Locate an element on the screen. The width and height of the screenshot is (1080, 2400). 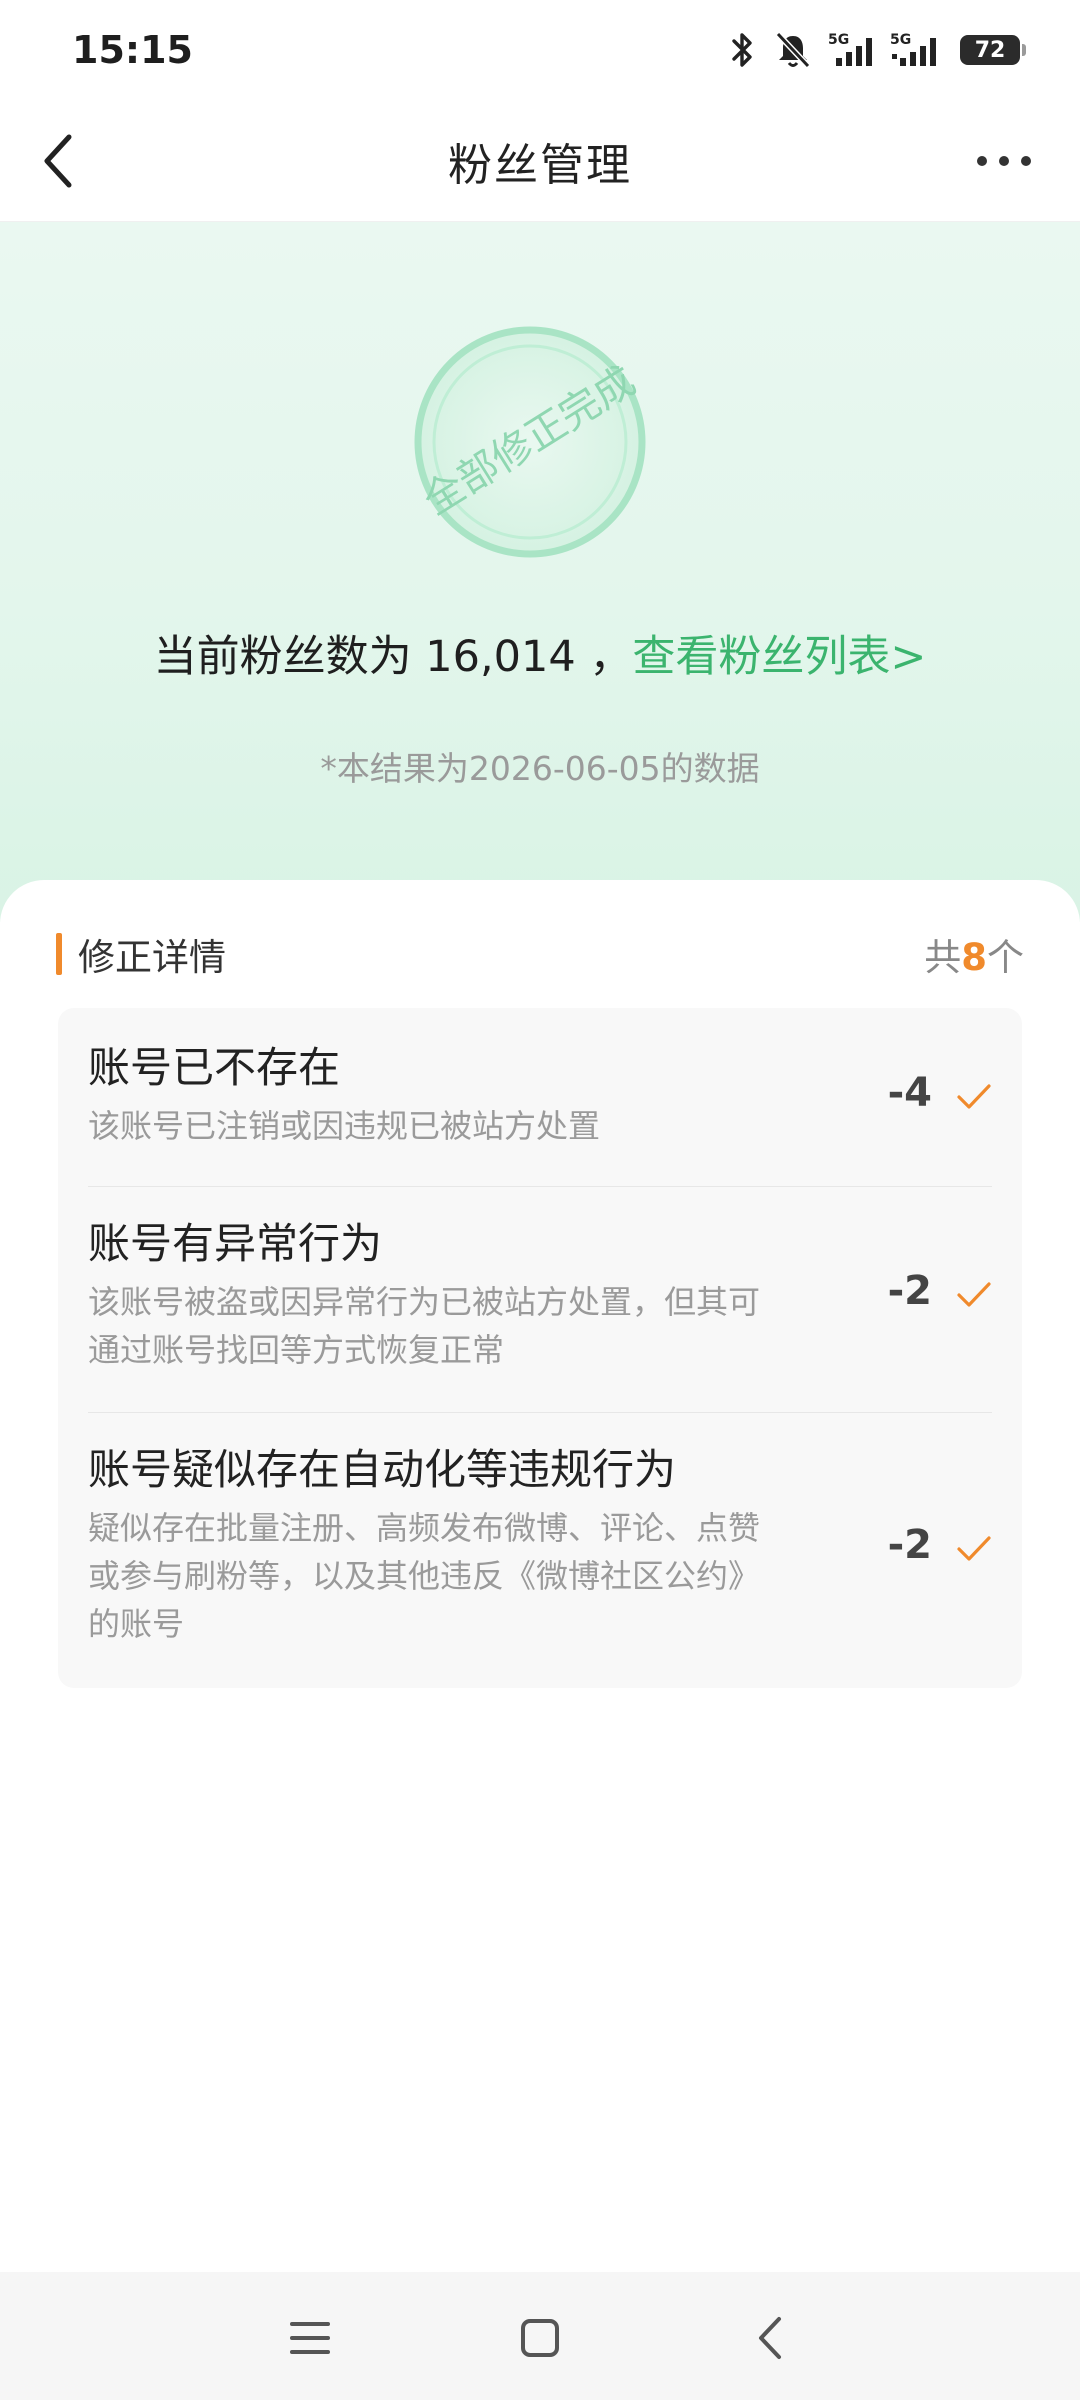
home-button is located at coordinates (540, 2338).